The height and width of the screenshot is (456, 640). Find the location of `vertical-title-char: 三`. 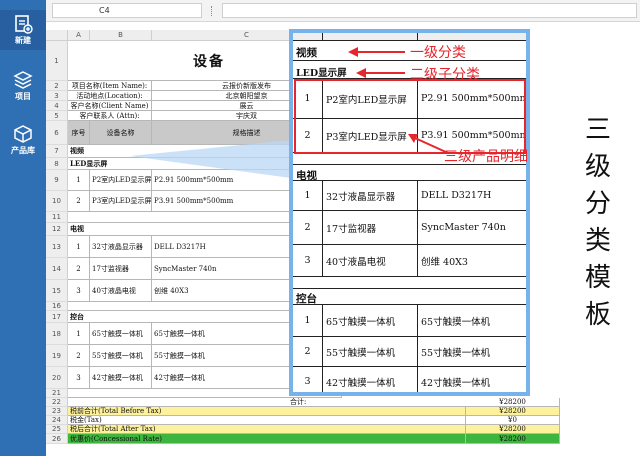

vertical-title-char: 三 is located at coordinates (597, 130).